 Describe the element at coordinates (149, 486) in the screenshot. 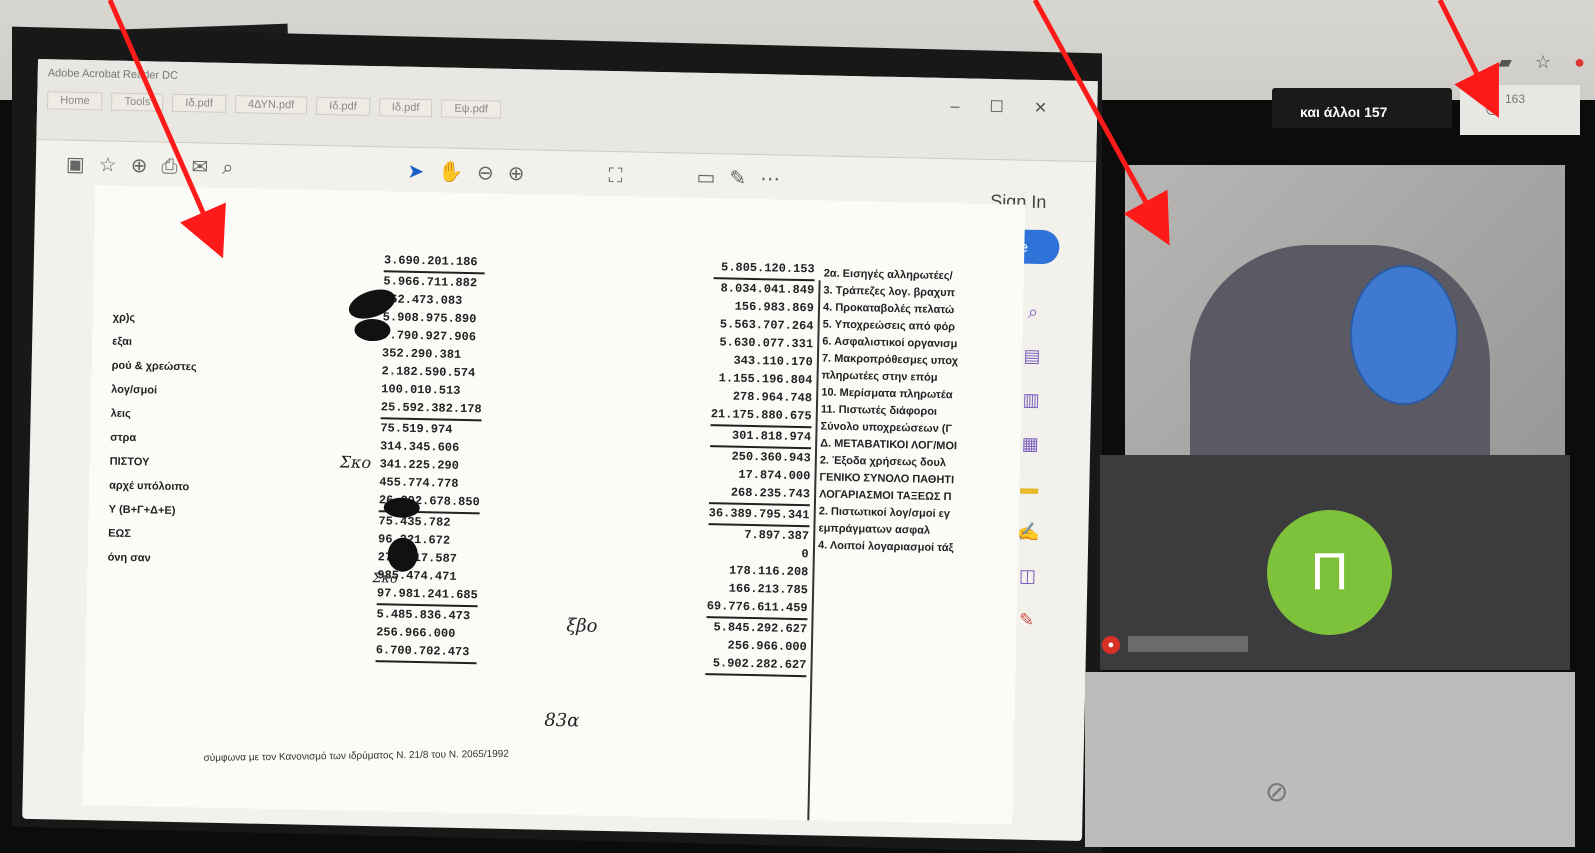

I see `row-label: αρχέ υπόλοιπο` at that location.